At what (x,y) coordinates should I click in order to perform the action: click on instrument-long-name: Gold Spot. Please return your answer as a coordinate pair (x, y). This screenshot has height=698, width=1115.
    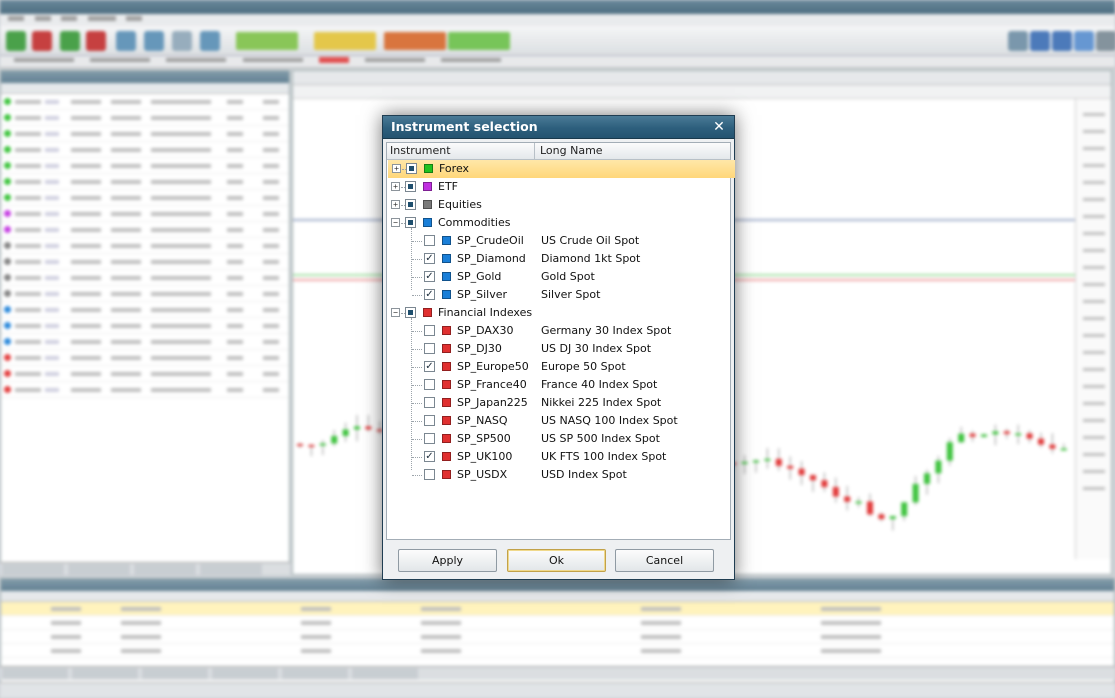
    Looking at the image, I should click on (568, 276).